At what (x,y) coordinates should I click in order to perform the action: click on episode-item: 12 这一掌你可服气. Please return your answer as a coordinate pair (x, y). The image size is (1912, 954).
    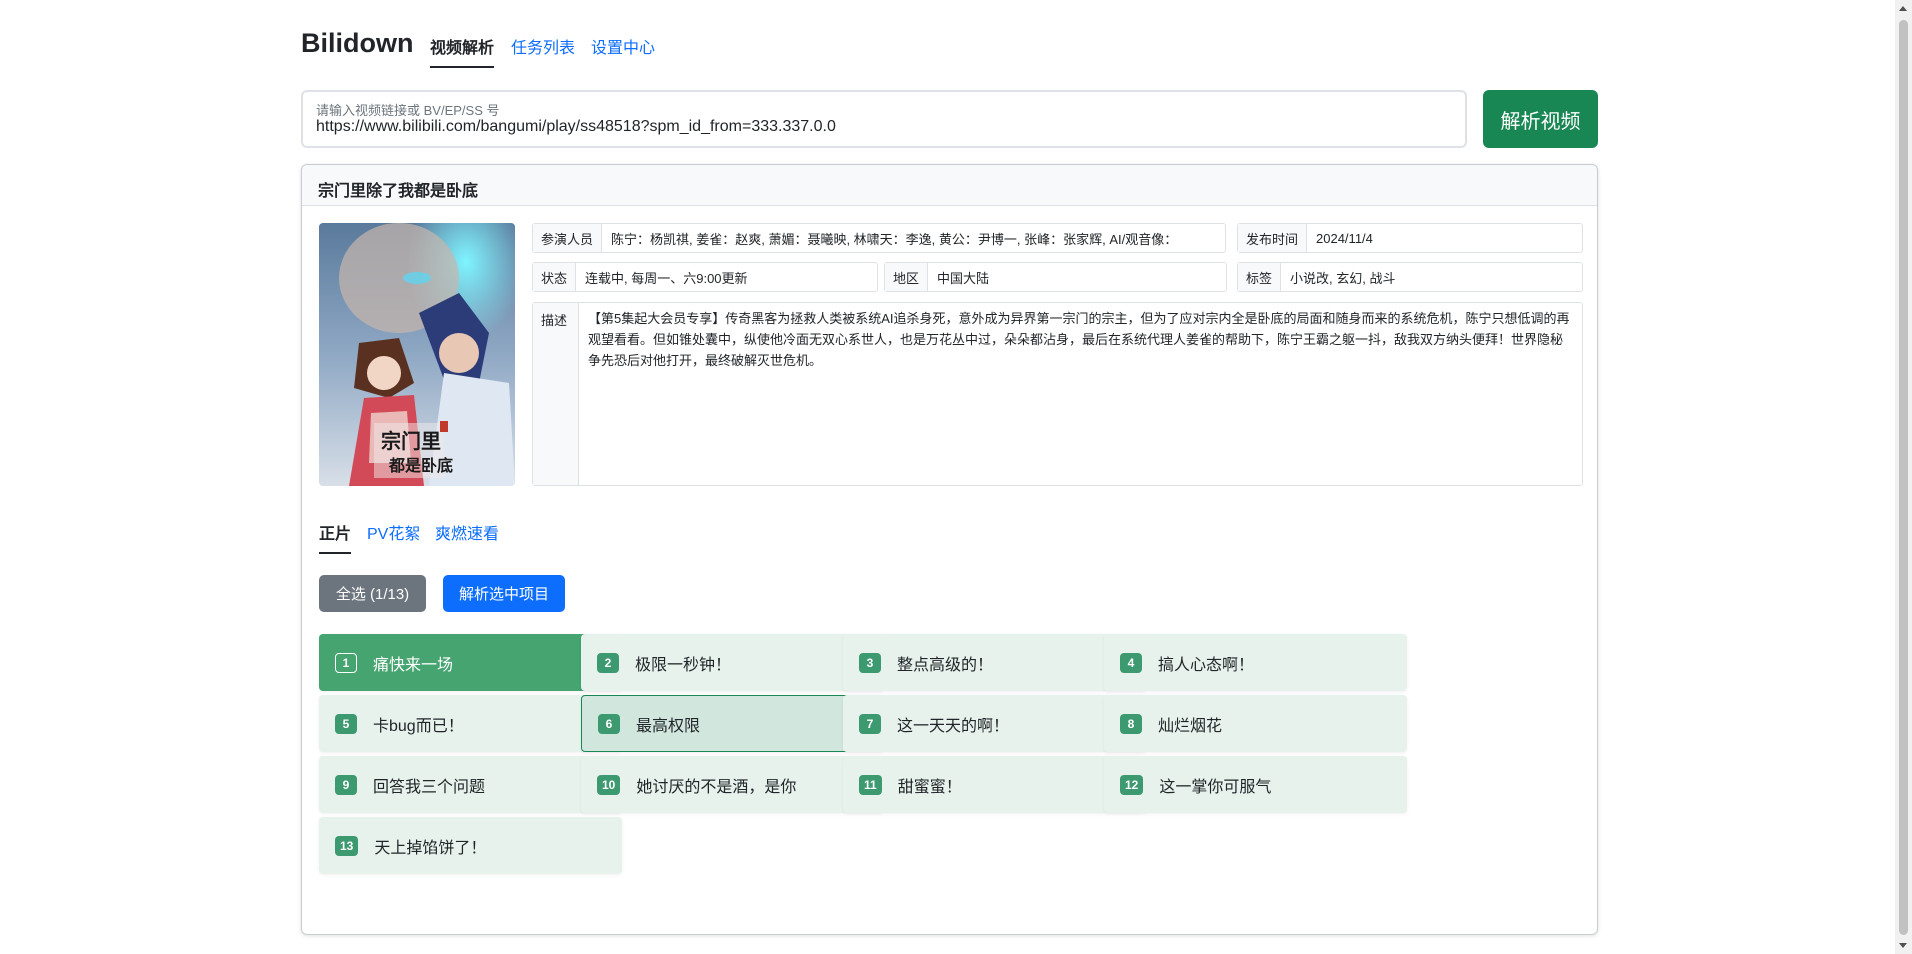
    Looking at the image, I should click on (1255, 784).